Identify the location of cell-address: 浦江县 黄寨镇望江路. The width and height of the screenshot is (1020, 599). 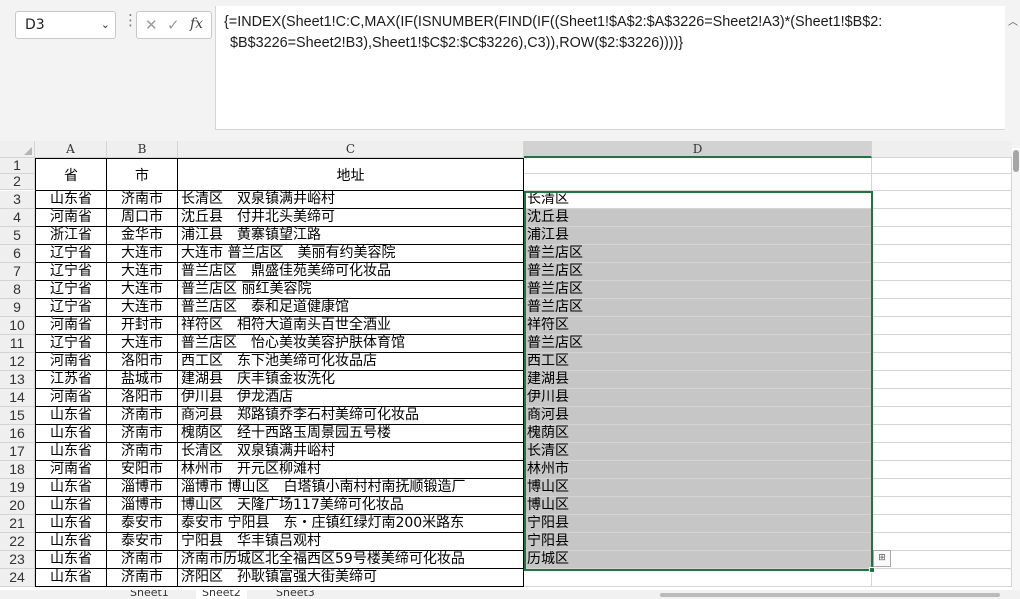
(351, 236).